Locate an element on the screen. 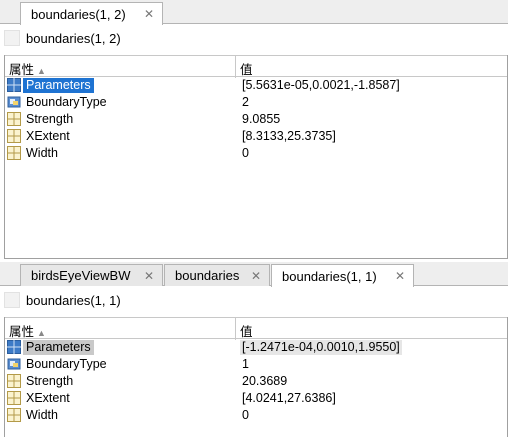 Image resolution: width=508 pixels, height=437 pixels. tab-label: boundaries(1, 2) is located at coordinates (78, 14).